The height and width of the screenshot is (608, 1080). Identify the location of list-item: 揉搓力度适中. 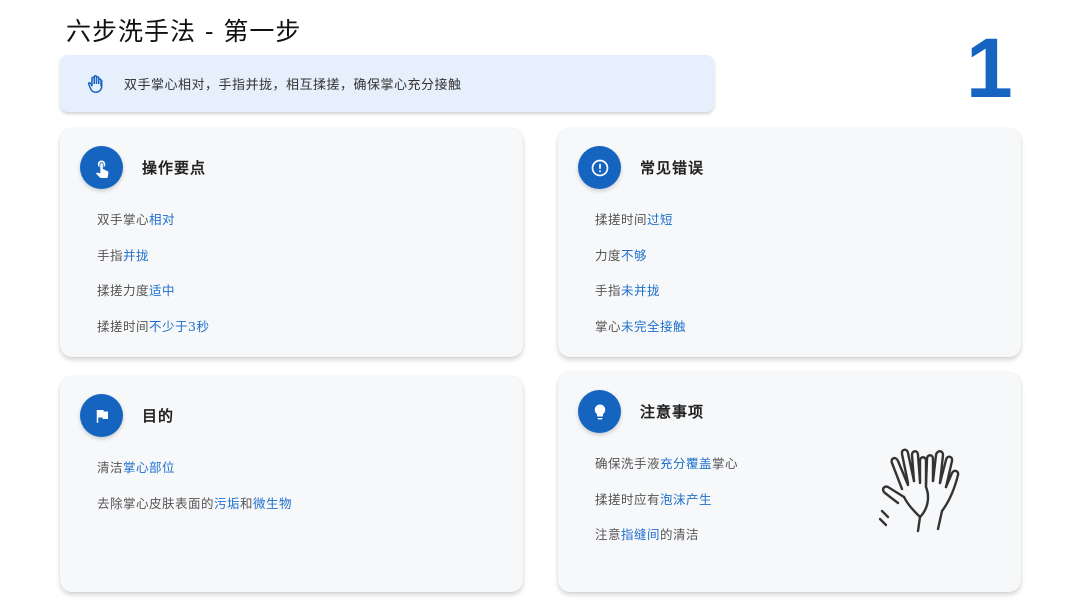
(136, 290).